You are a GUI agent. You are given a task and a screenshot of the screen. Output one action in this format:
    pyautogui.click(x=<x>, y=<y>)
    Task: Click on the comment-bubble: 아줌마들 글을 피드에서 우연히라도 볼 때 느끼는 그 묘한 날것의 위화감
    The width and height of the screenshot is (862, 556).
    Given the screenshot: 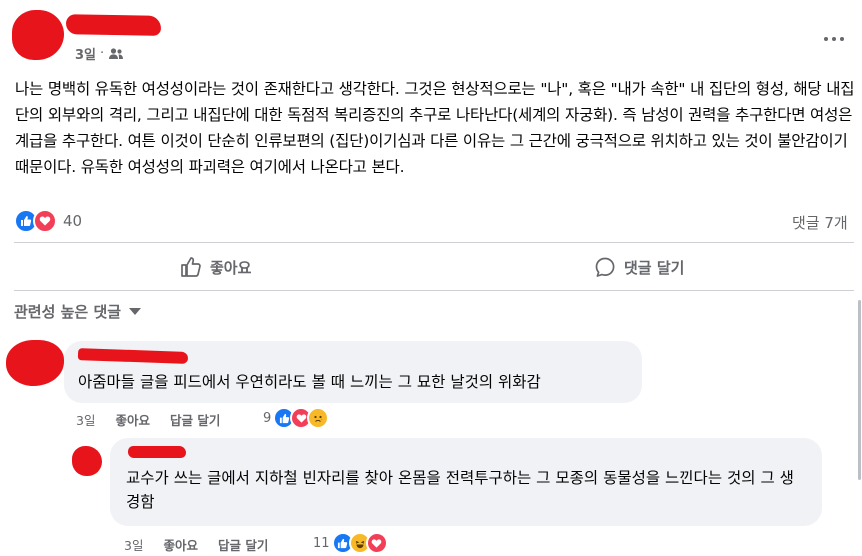 What is the action you would take?
    pyautogui.click(x=353, y=372)
    